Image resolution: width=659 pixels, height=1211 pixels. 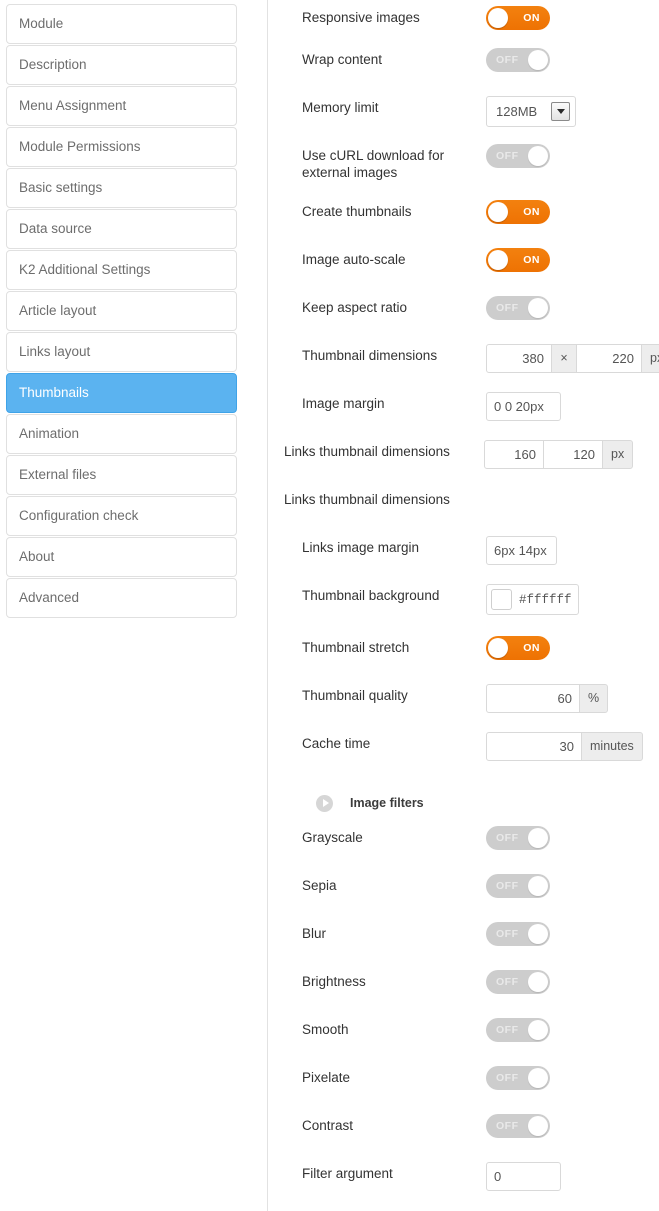 I want to click on setting-row-thumbnail-quality: Thumbnail quality %, so click(x=480, y=708).